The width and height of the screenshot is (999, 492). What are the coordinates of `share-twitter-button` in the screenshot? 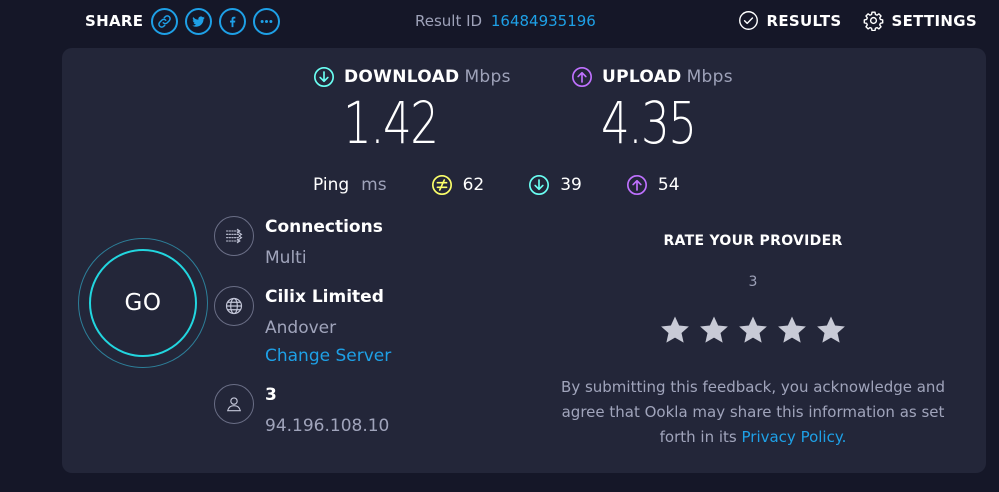 It's located at (199, 21).